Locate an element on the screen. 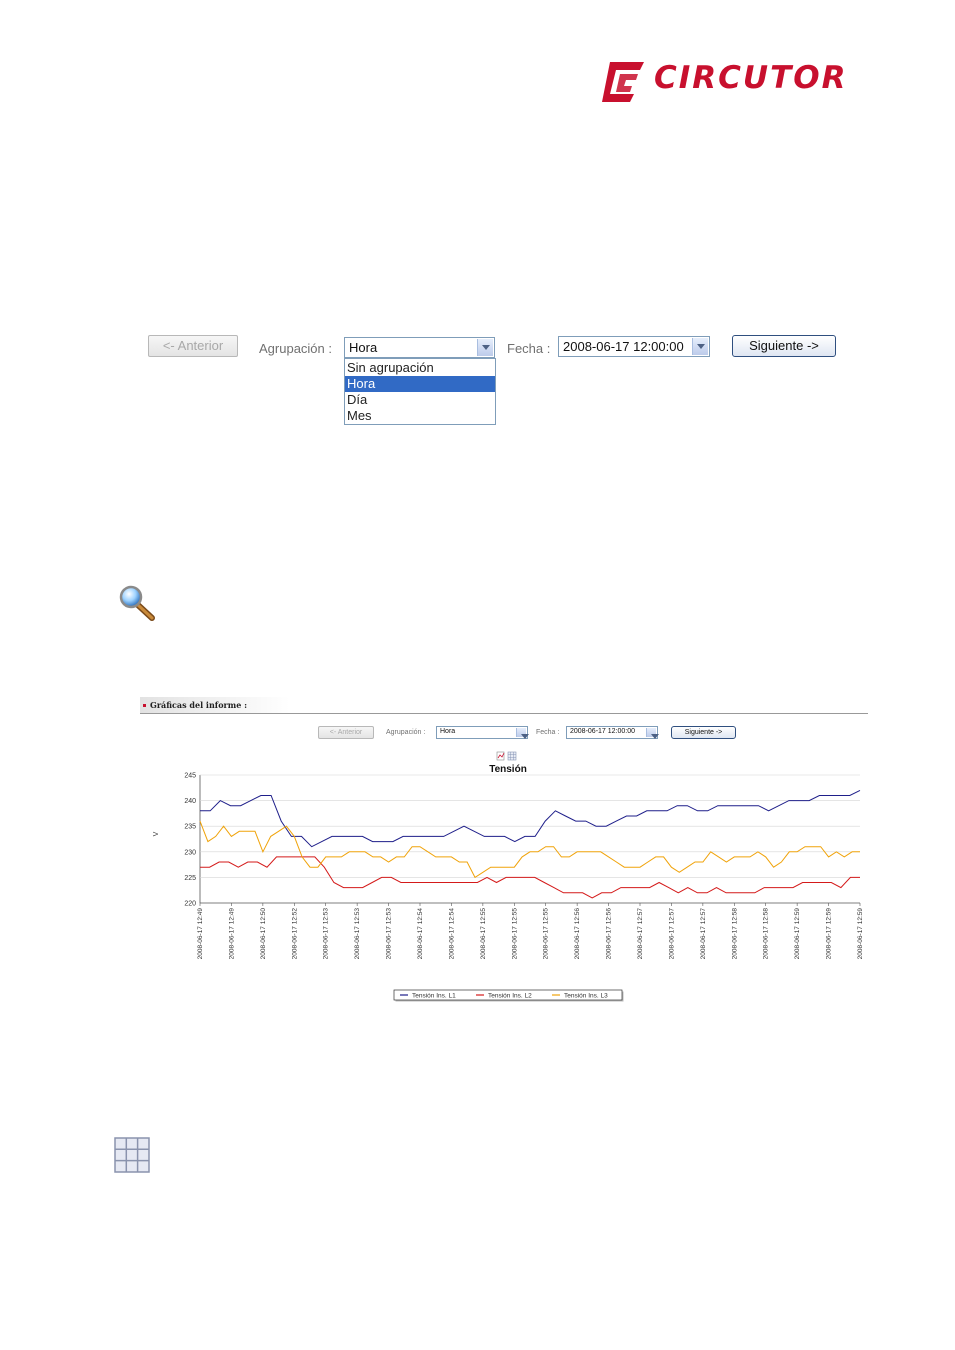  report-section-title: Gráficas del informe : is located at coordinates (199, 705).